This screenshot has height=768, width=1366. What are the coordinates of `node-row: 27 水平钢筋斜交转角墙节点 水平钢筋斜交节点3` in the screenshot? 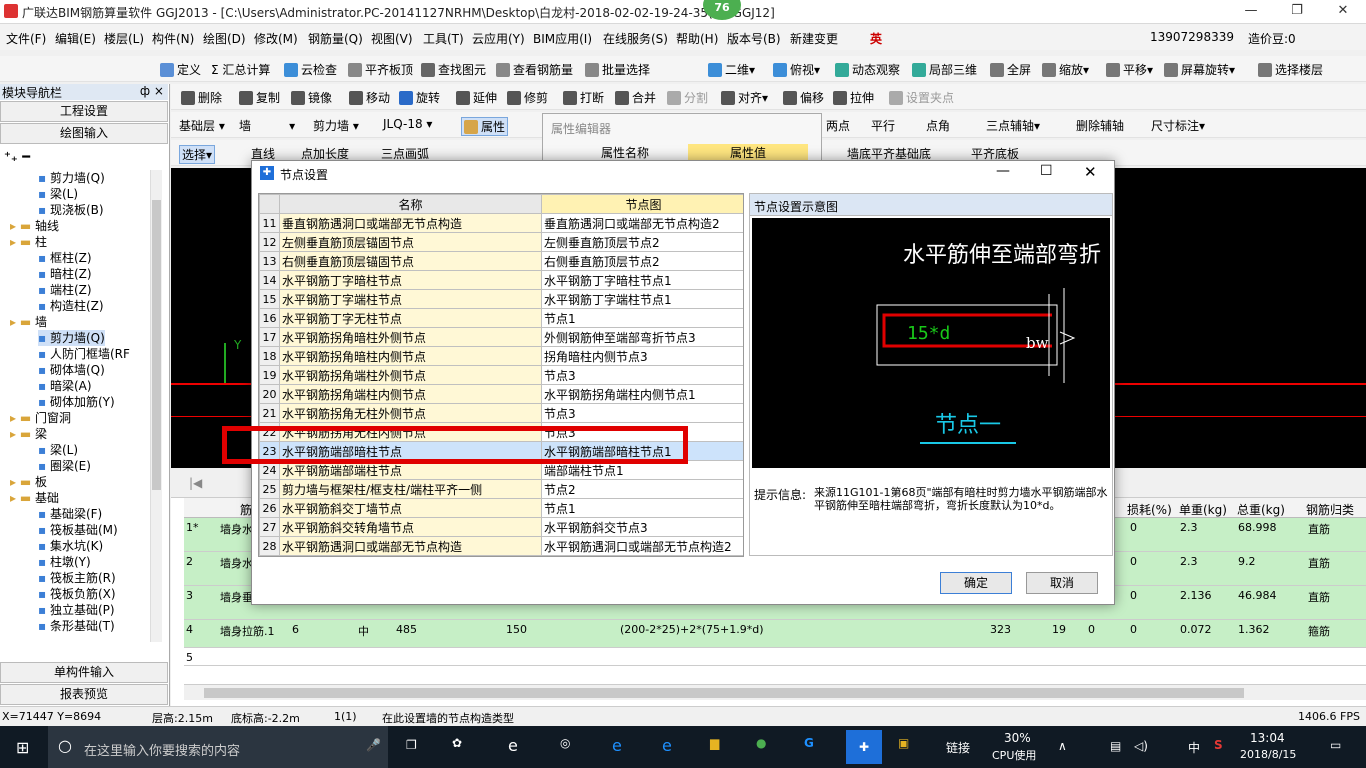 It's located at (501, 527).